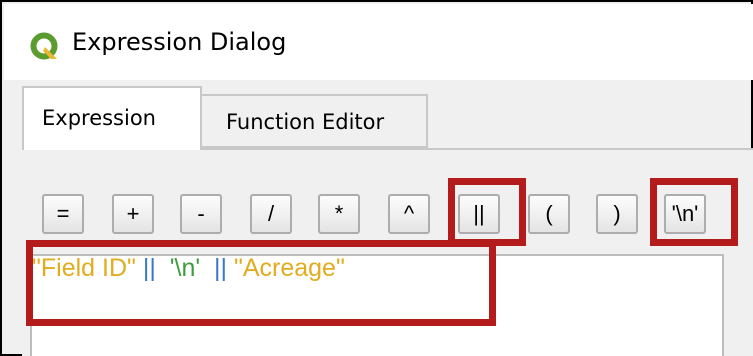 This screenshot has height=356, width=753. Describe the element at coordinates (339, 214) in the screenshot. I see `multiply-button: *` at that location.